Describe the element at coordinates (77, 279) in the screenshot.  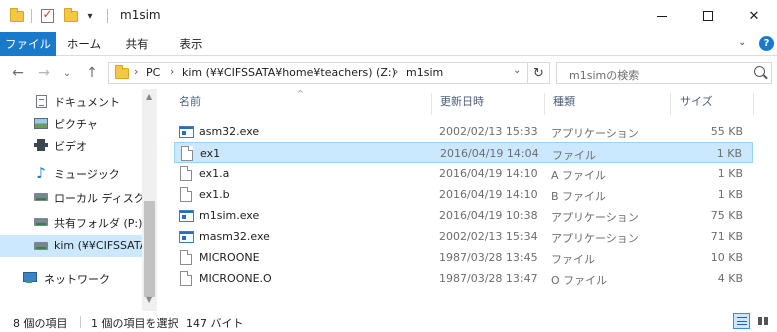
I see `sidebar-item-label: ネットワーク` at that location.